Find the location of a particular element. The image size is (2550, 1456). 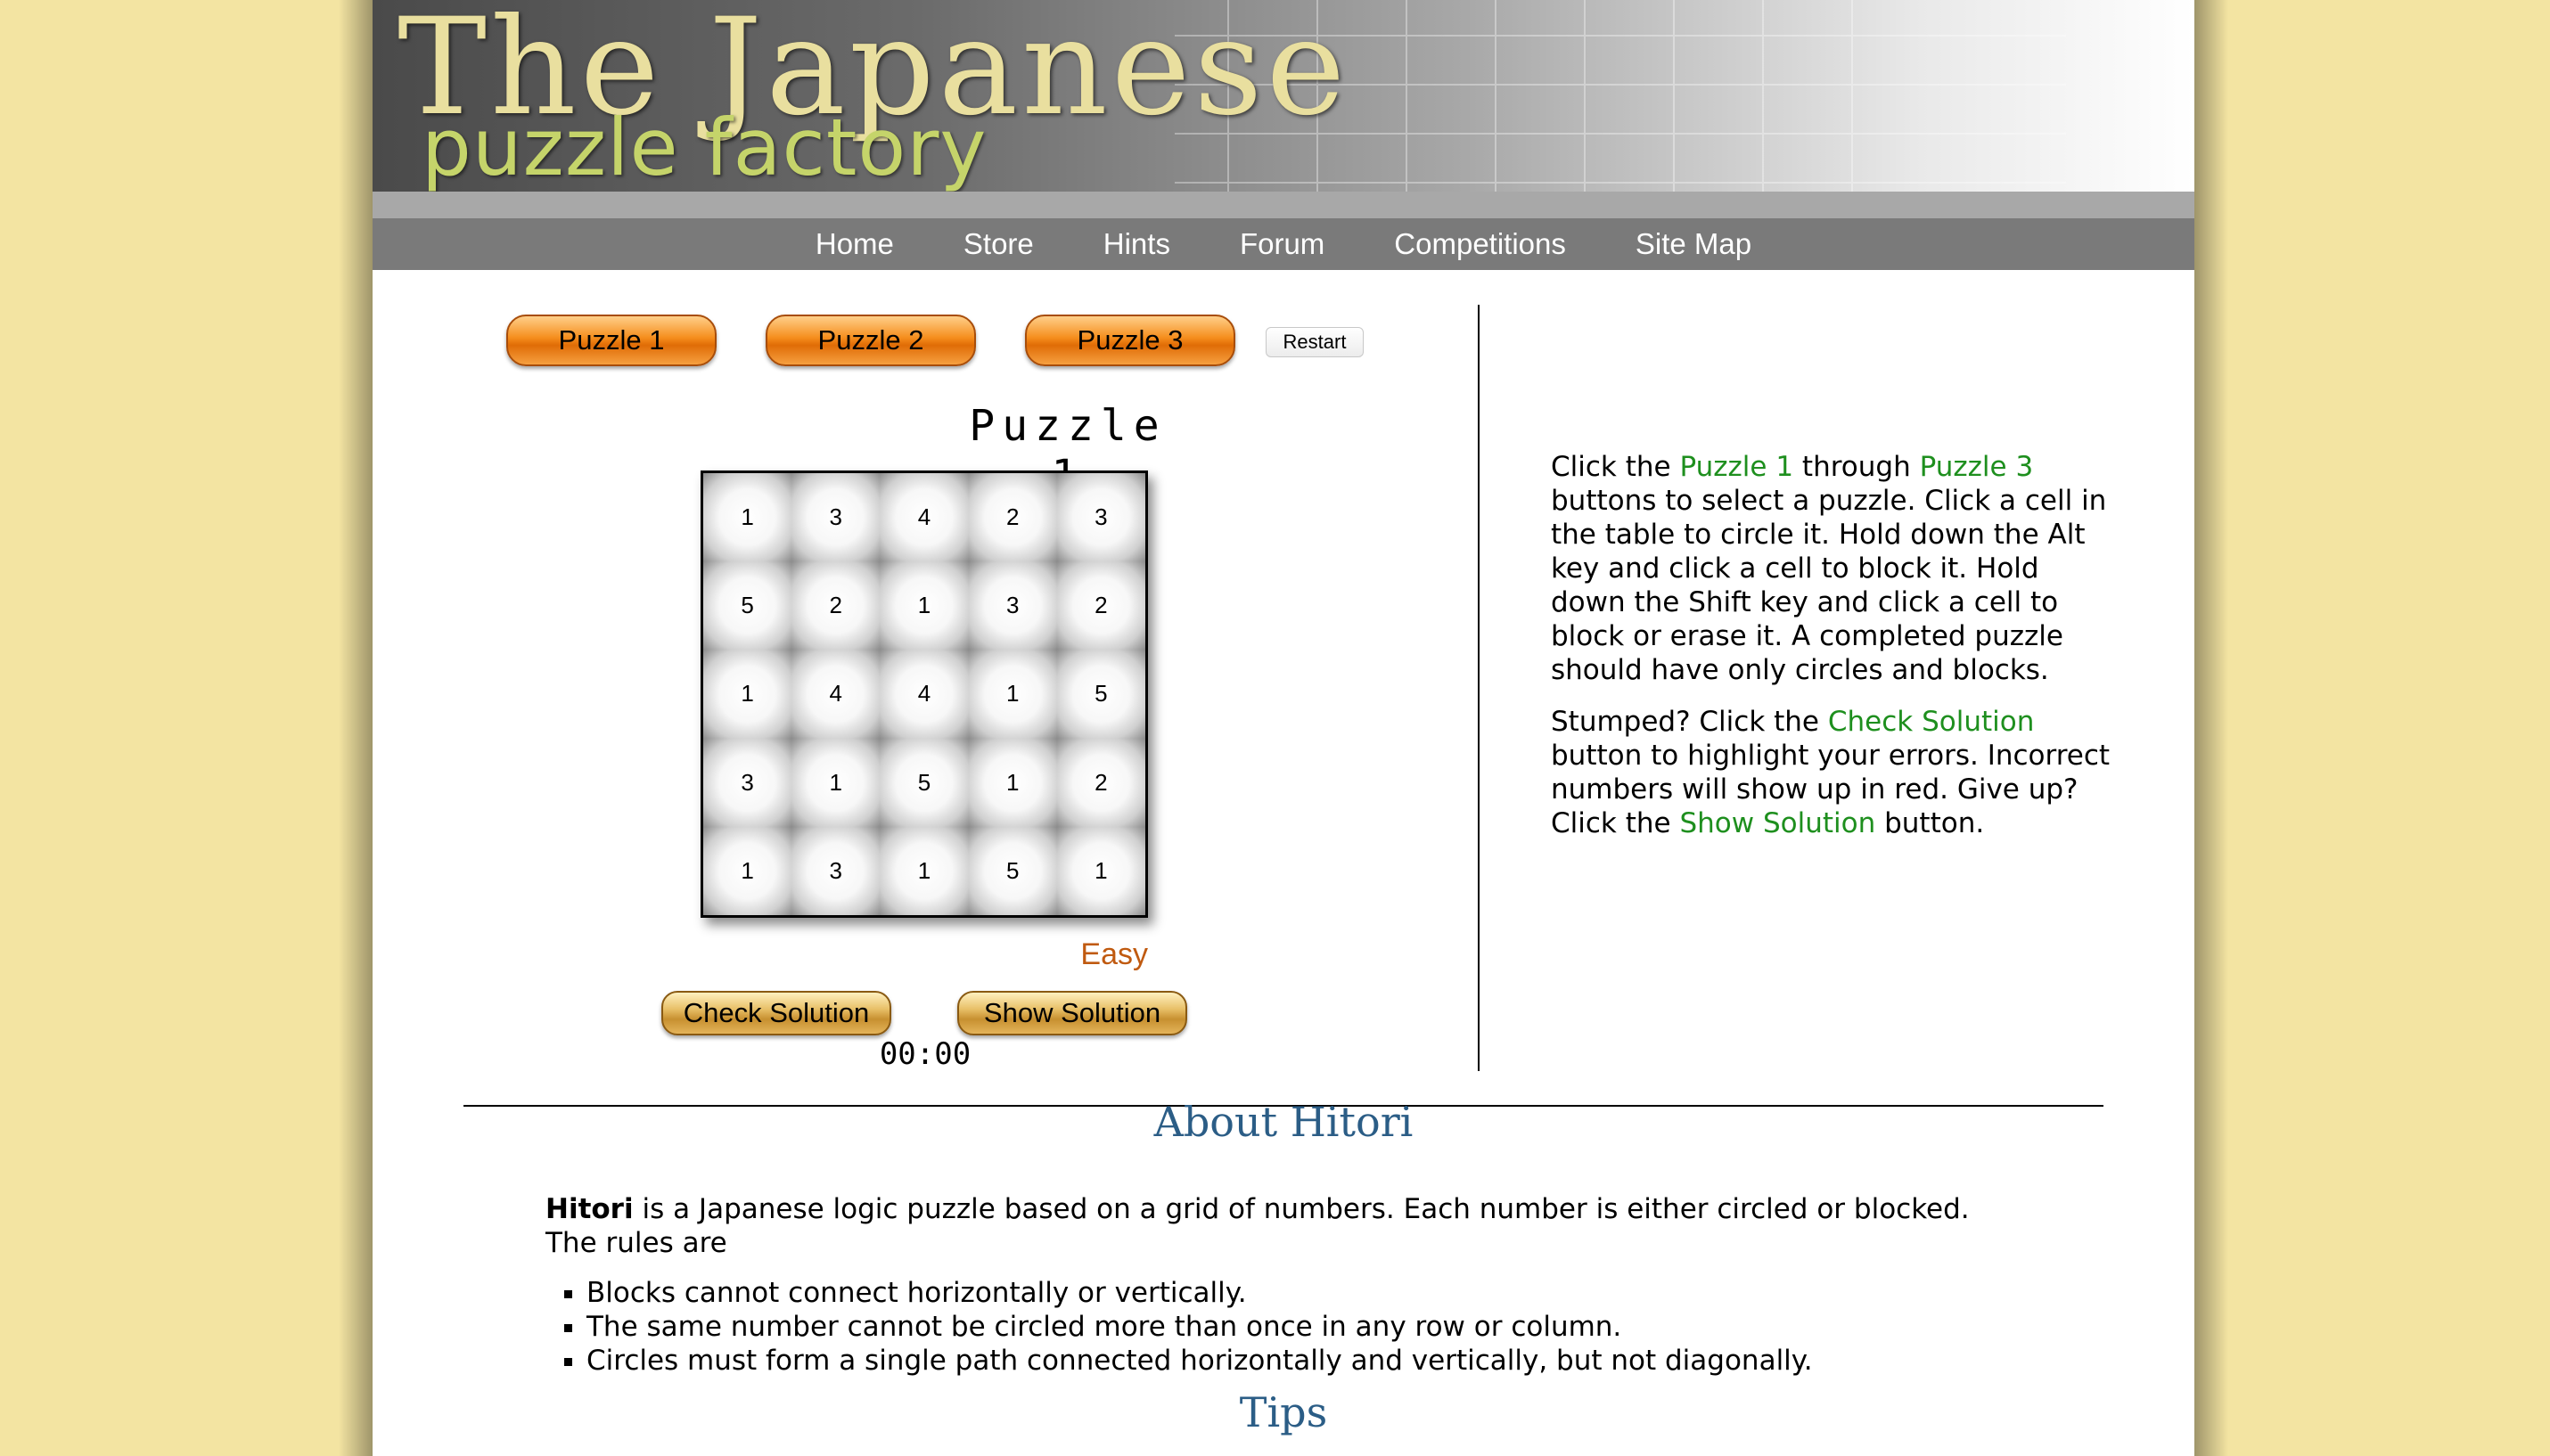

show-solution-button: Show Solution is located at coordinates (1072, 1013).